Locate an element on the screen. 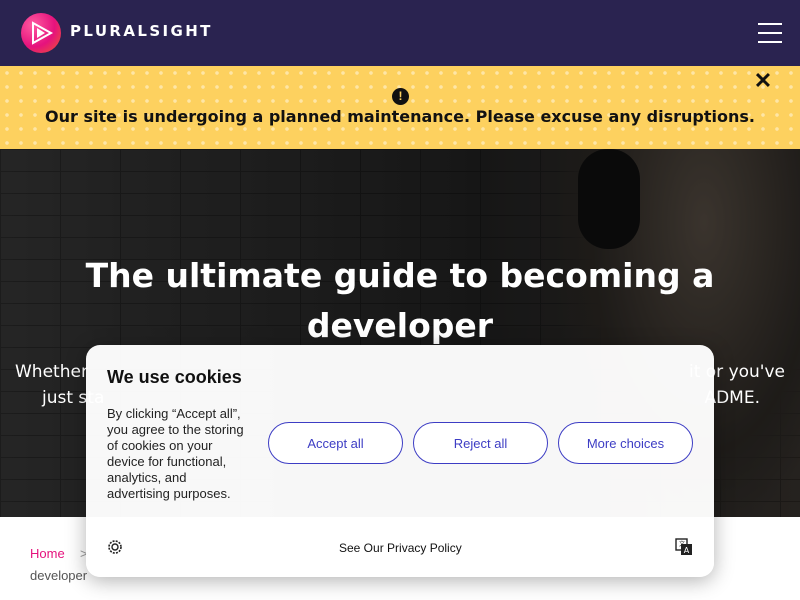 Image resolution: width=800 pixels, height=600 pixels. close-icon: ✕ is located at coordinates (763, 81).